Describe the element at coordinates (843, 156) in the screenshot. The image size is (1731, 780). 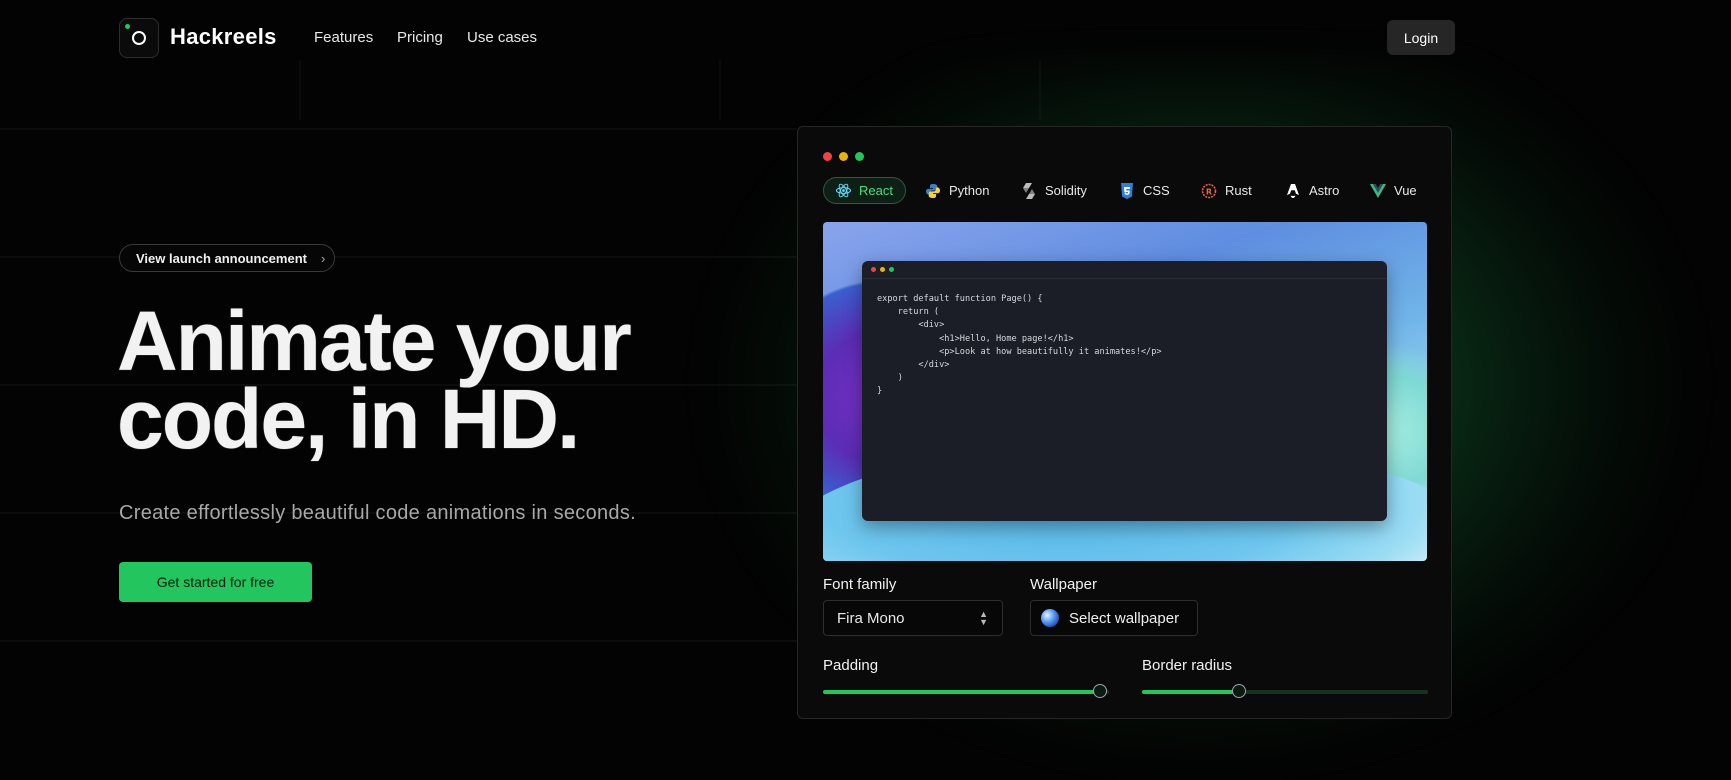
I see `traffic-light-yellow-icon` at that location.